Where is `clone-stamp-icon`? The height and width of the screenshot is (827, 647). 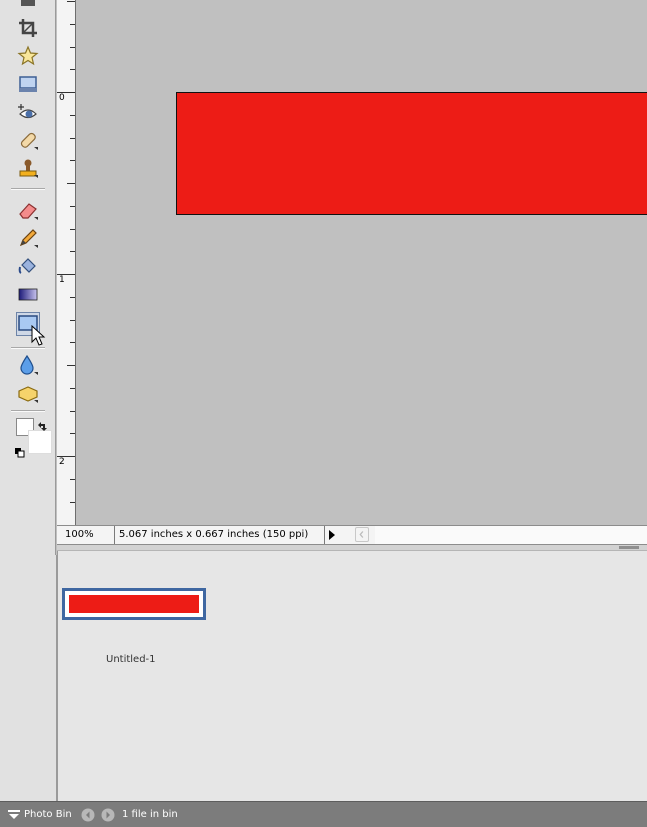
clone-stamp-icon is located at coordinates (28, 168).